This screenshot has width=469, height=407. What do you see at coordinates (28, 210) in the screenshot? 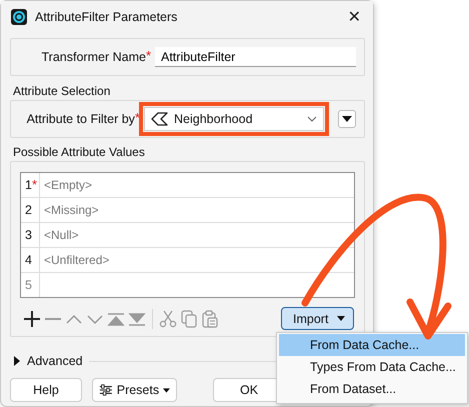
I see `row-number: 2` at bounding box center [28, 210].